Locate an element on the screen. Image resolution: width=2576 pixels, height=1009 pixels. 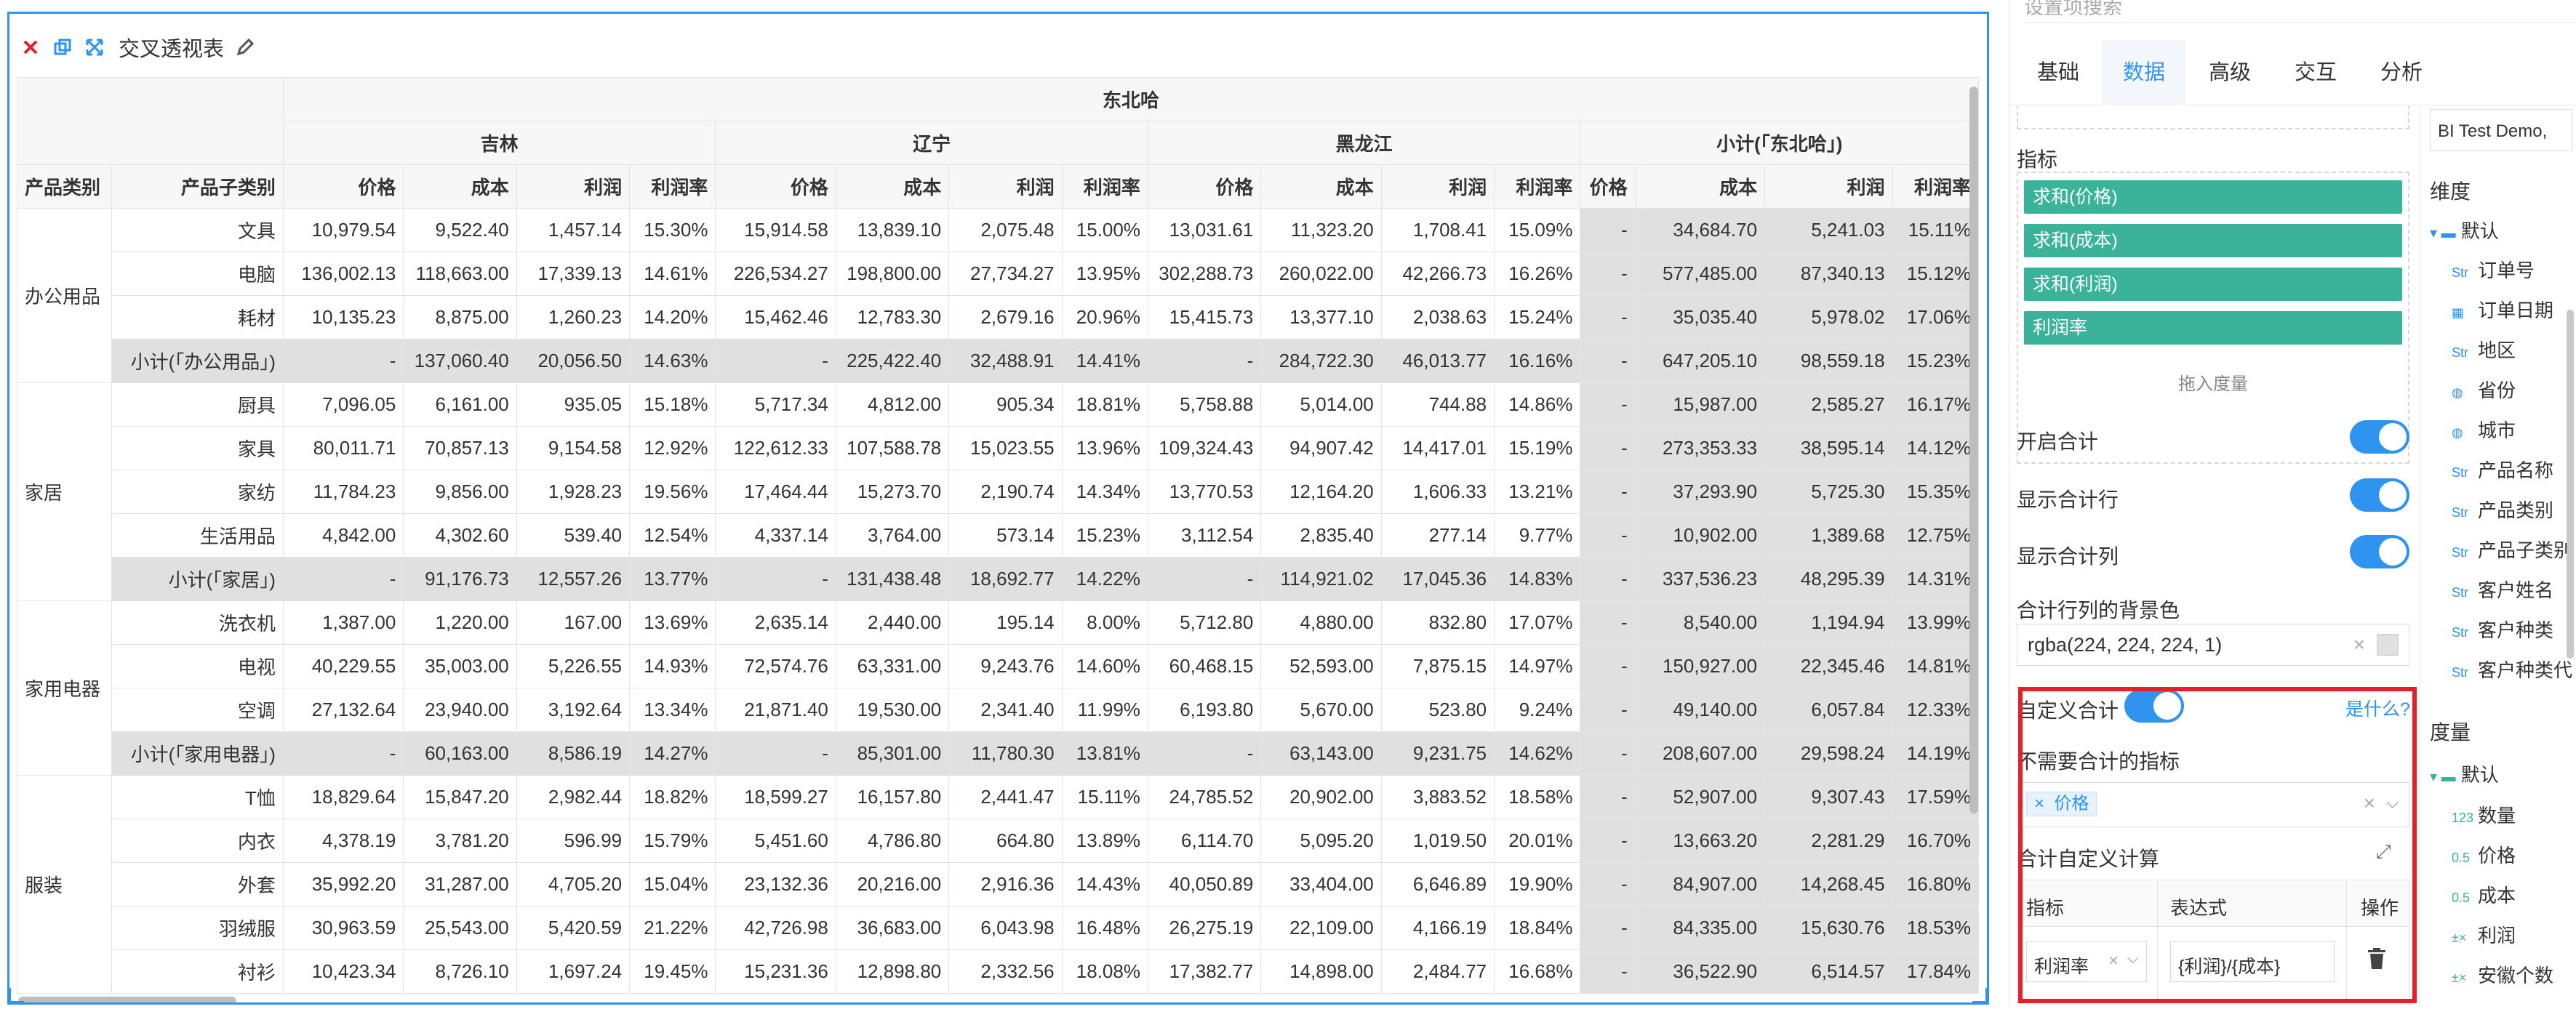
settings-search-input: 设置项搜索 is located at coordinates (2300, 11).